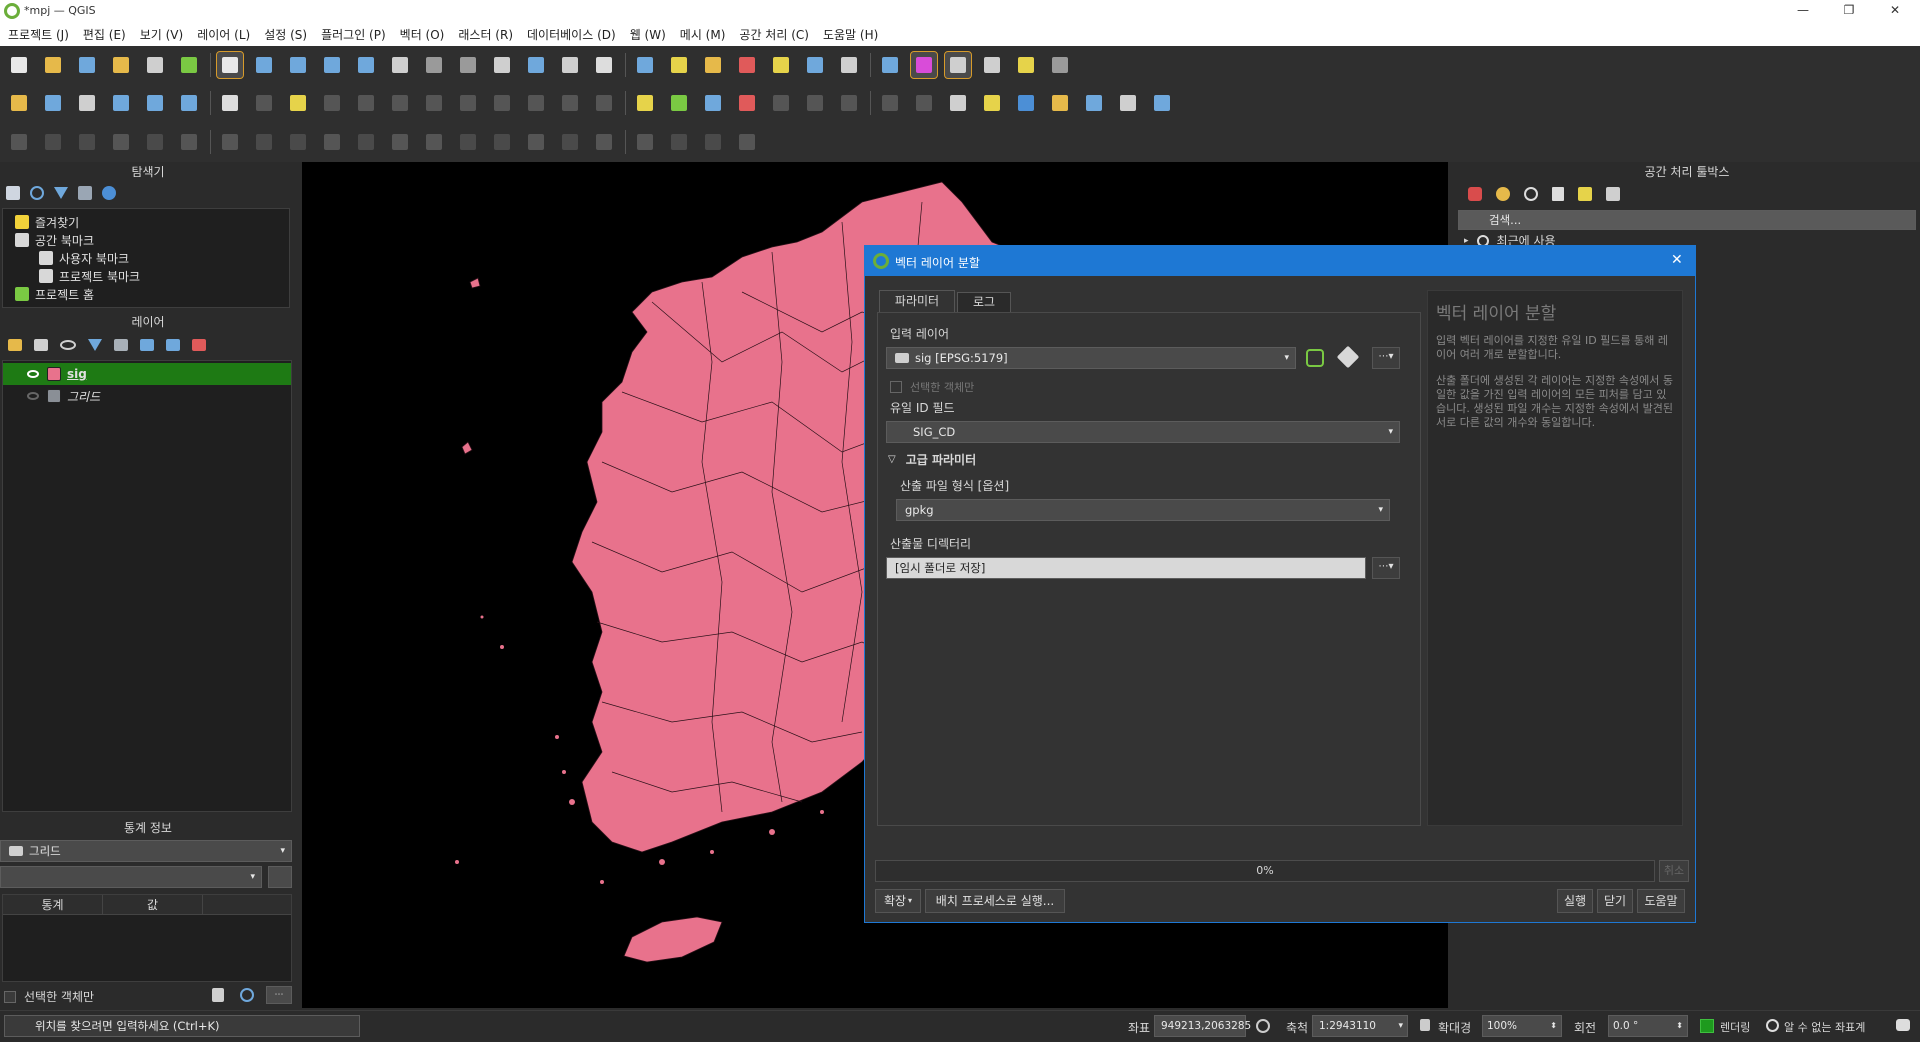  What do you see at coordinates (38, 34) in the screenshot?
I see `menu-item-0: 프로젝트 (J)` at bounding box center [38, 34].